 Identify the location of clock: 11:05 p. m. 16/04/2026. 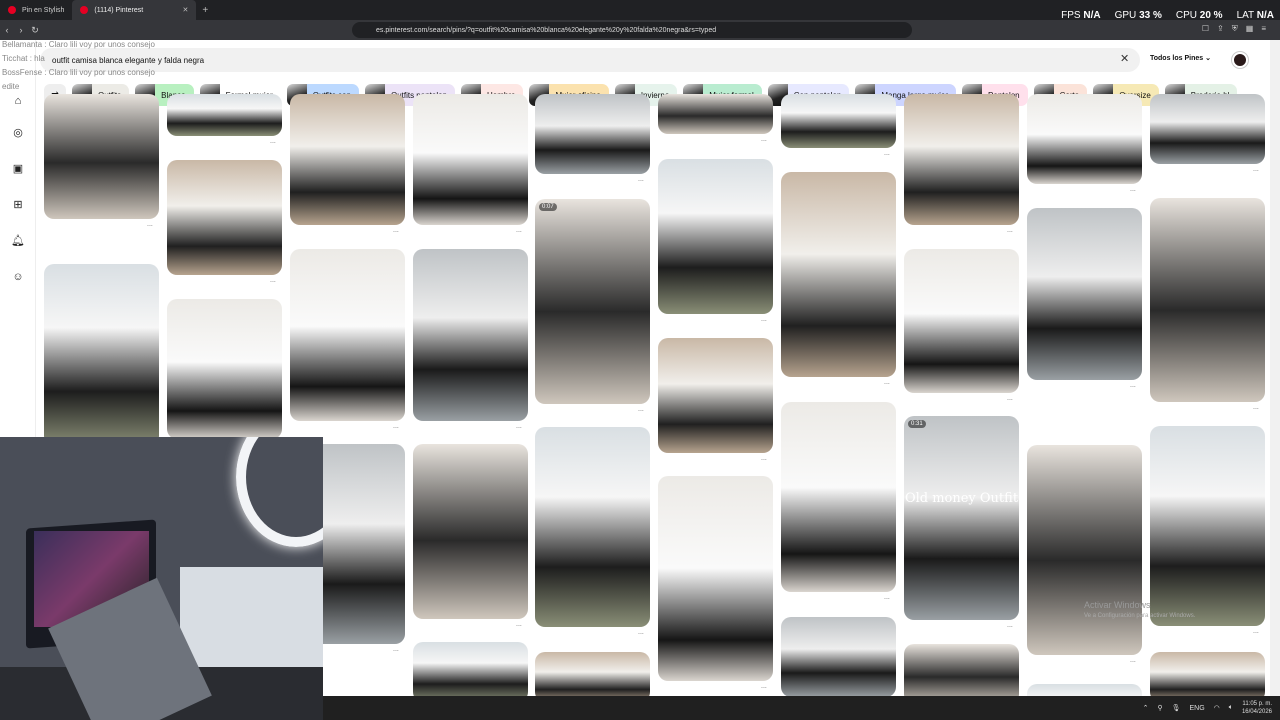
(1257, 708).